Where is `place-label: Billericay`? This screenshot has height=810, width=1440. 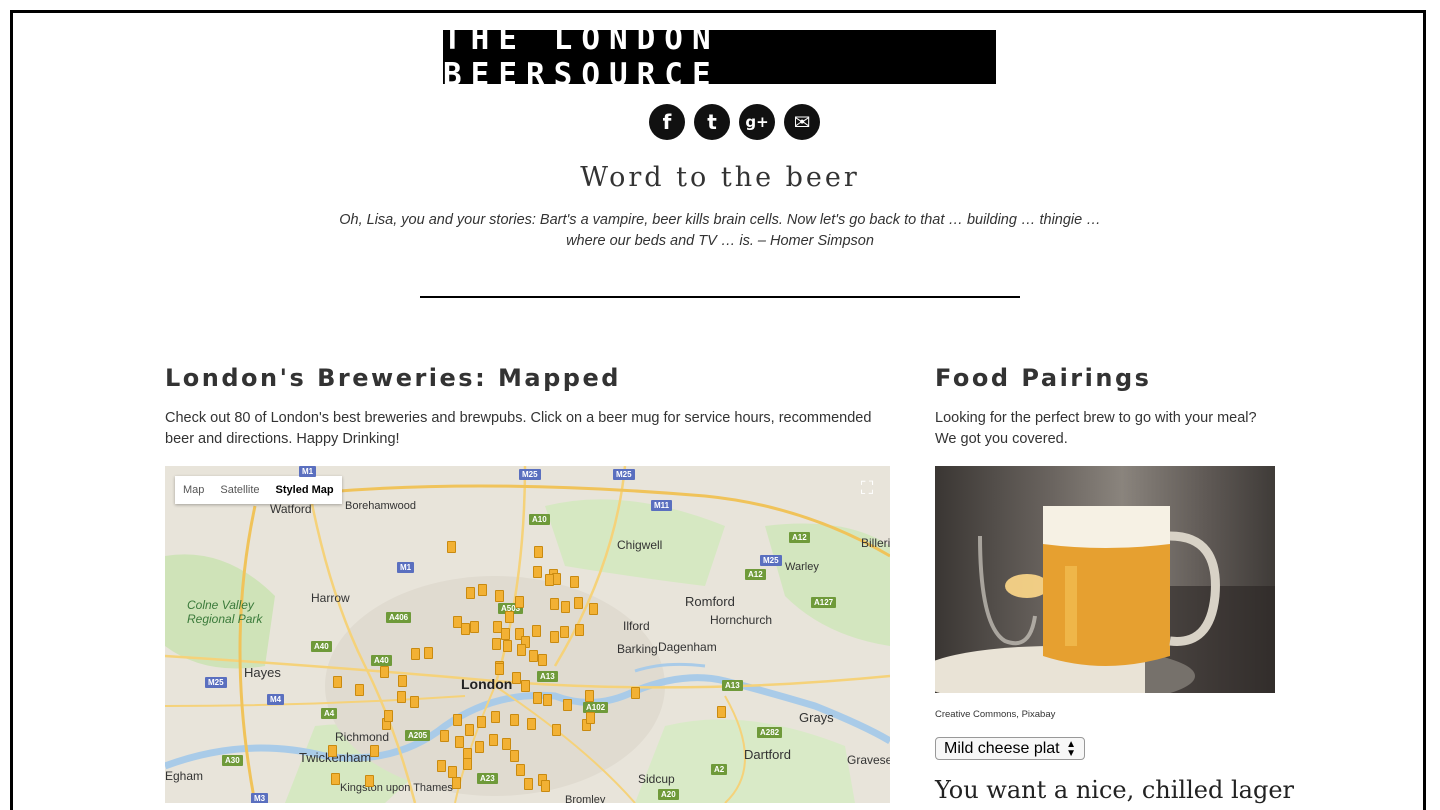
place-label: Billericay is located at coordinates (875, 543).